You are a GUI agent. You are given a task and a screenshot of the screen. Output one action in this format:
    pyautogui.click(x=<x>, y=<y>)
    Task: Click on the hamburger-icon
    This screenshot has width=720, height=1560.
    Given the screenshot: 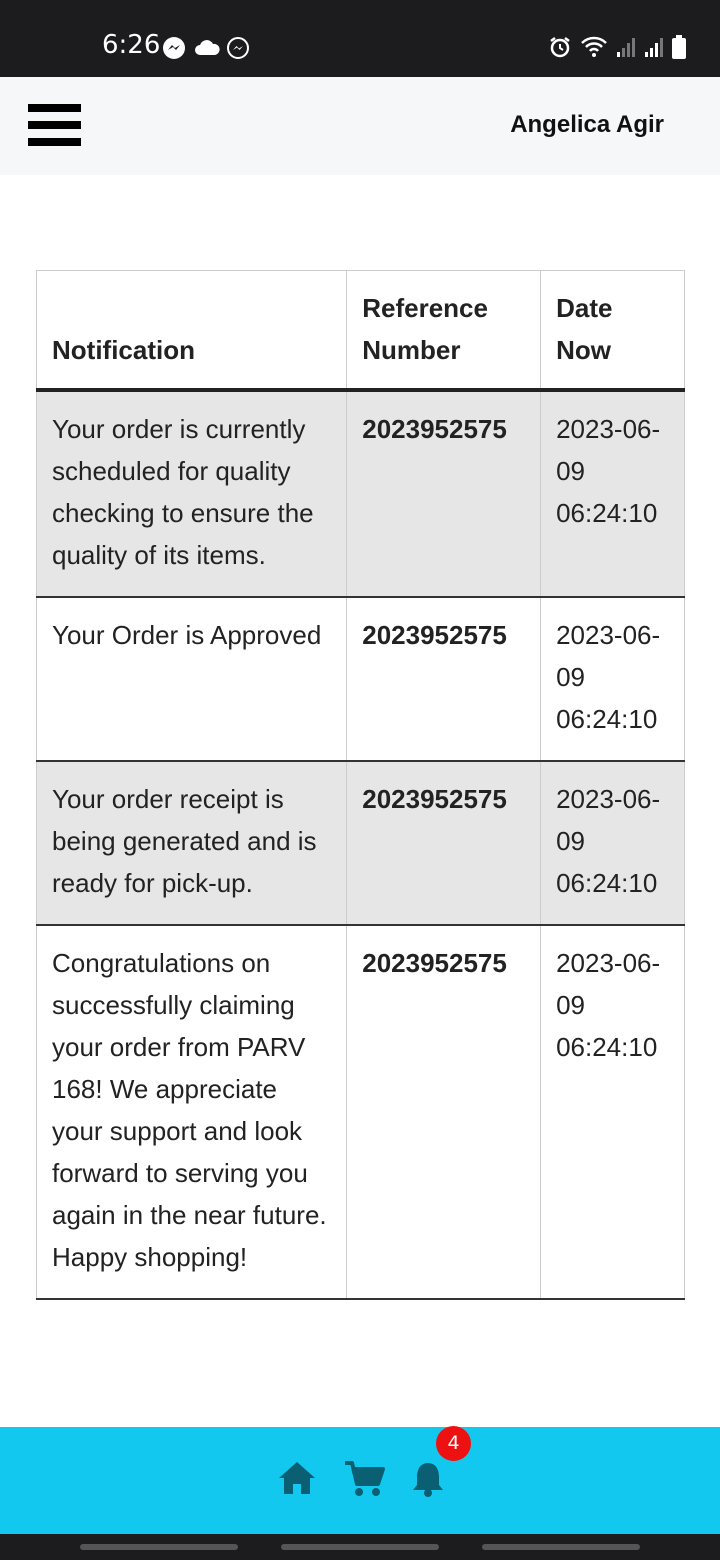 What is the action you would take?
    pyautogui.click(x=55, y=125)
    